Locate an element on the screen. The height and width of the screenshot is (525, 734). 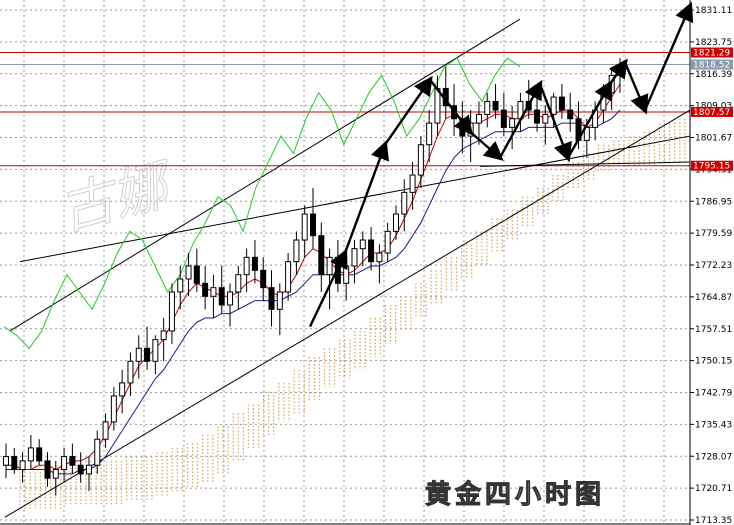
tick-label: 1831.11 is located at coordinates (713, 11).